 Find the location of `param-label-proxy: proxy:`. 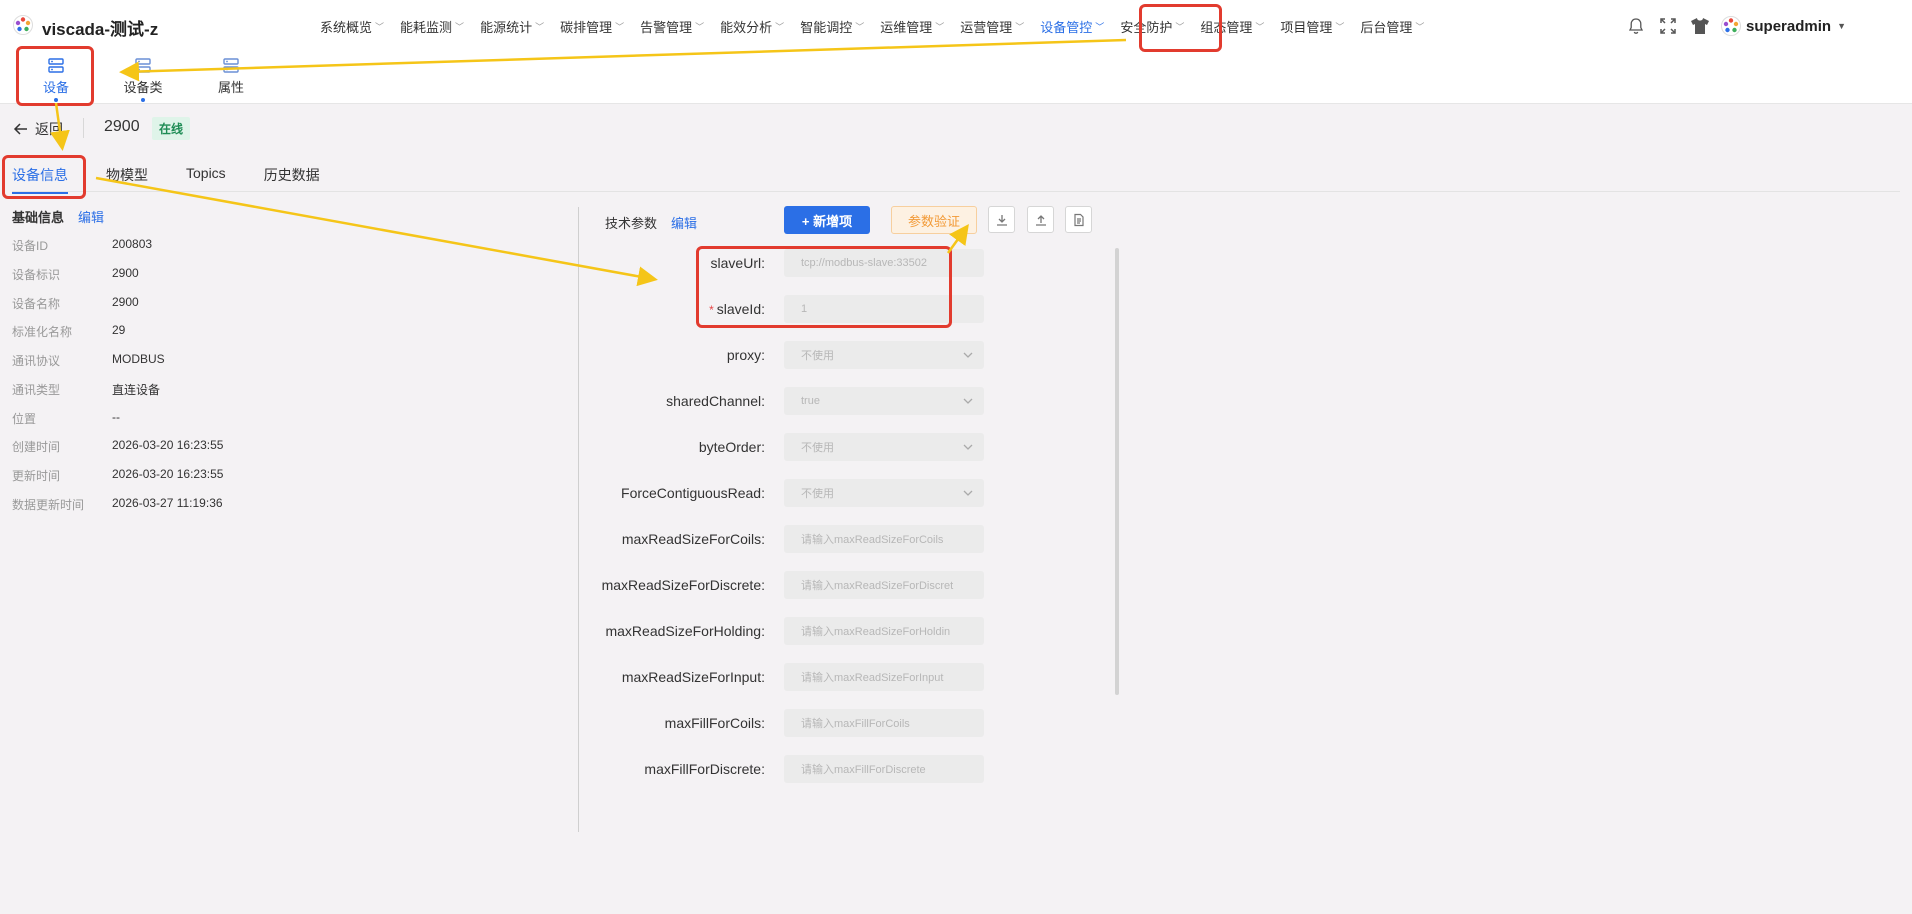

param-label-proxy: proxy: is located at coordinates (745, 355).